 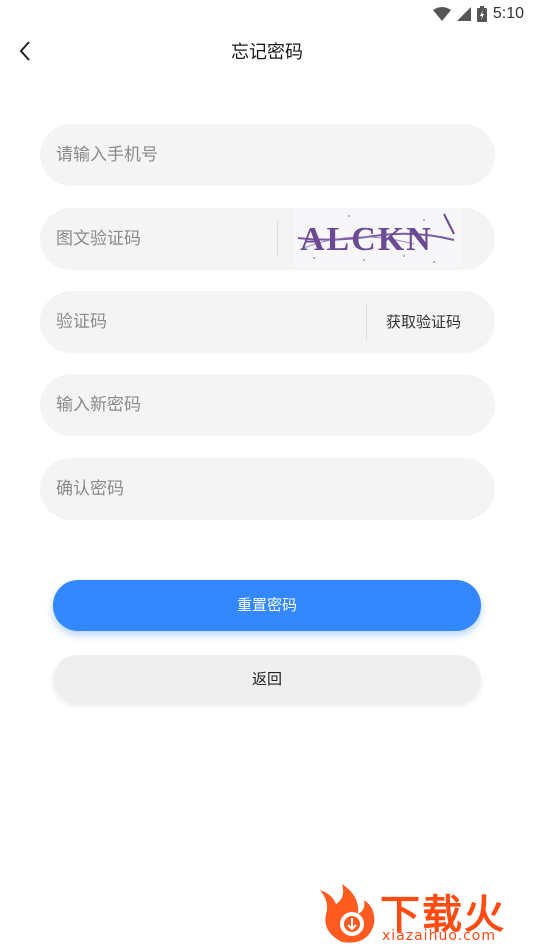 I want to click on status-time: 5:10, so click(x=508, y=13).